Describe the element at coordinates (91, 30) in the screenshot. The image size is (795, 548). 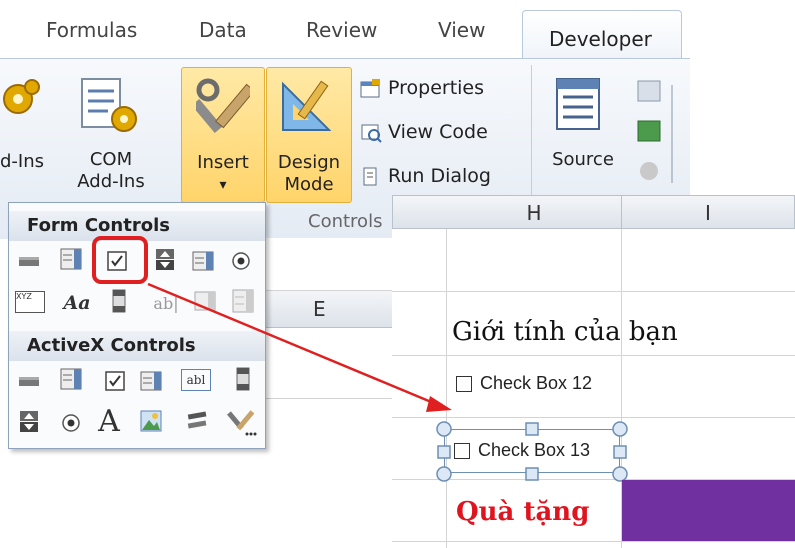
I see `tab-formulas: Formulas` at that location.